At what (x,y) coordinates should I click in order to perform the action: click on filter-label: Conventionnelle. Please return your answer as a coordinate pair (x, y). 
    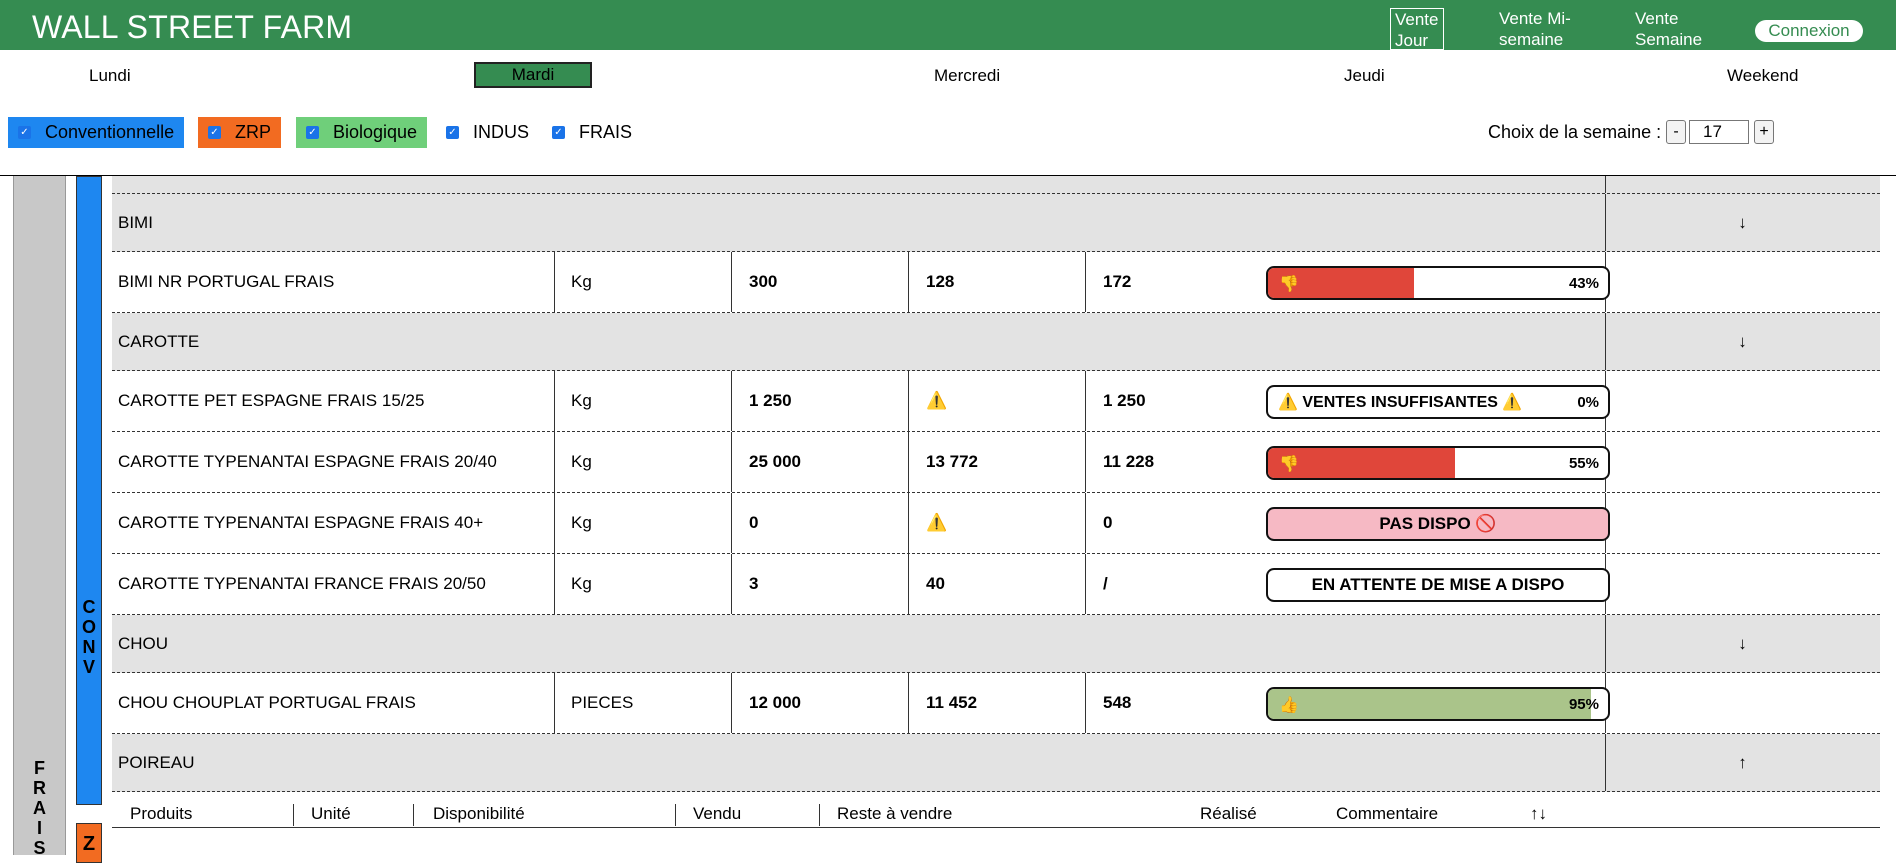
    Looking at the image, I should click on (110, 132).